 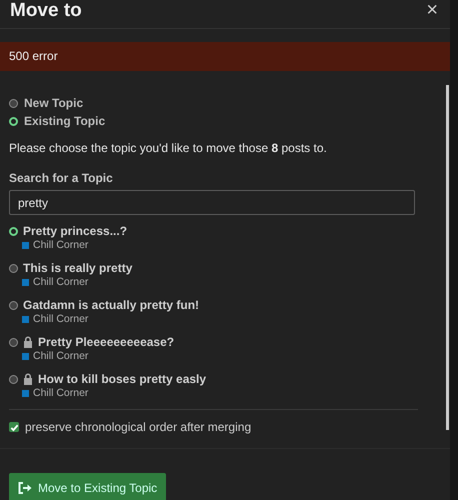 What do you see at coordinates (138, 427) in the screenshot?
I see `preserve-order-label: preserve chronological order after merging` at bounding box center [138, 427].